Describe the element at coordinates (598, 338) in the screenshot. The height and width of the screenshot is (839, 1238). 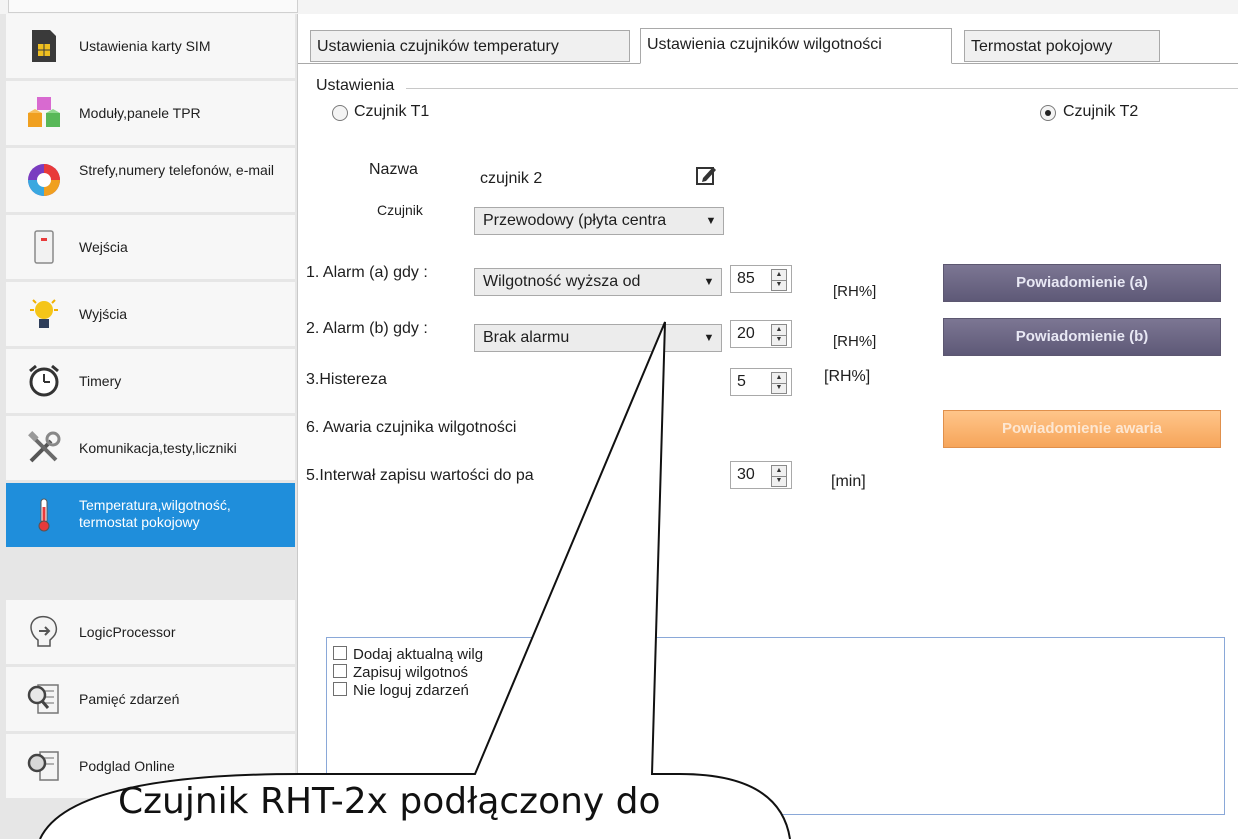
I see `alarm-b-select: Brak alarmu ▼` at that location.